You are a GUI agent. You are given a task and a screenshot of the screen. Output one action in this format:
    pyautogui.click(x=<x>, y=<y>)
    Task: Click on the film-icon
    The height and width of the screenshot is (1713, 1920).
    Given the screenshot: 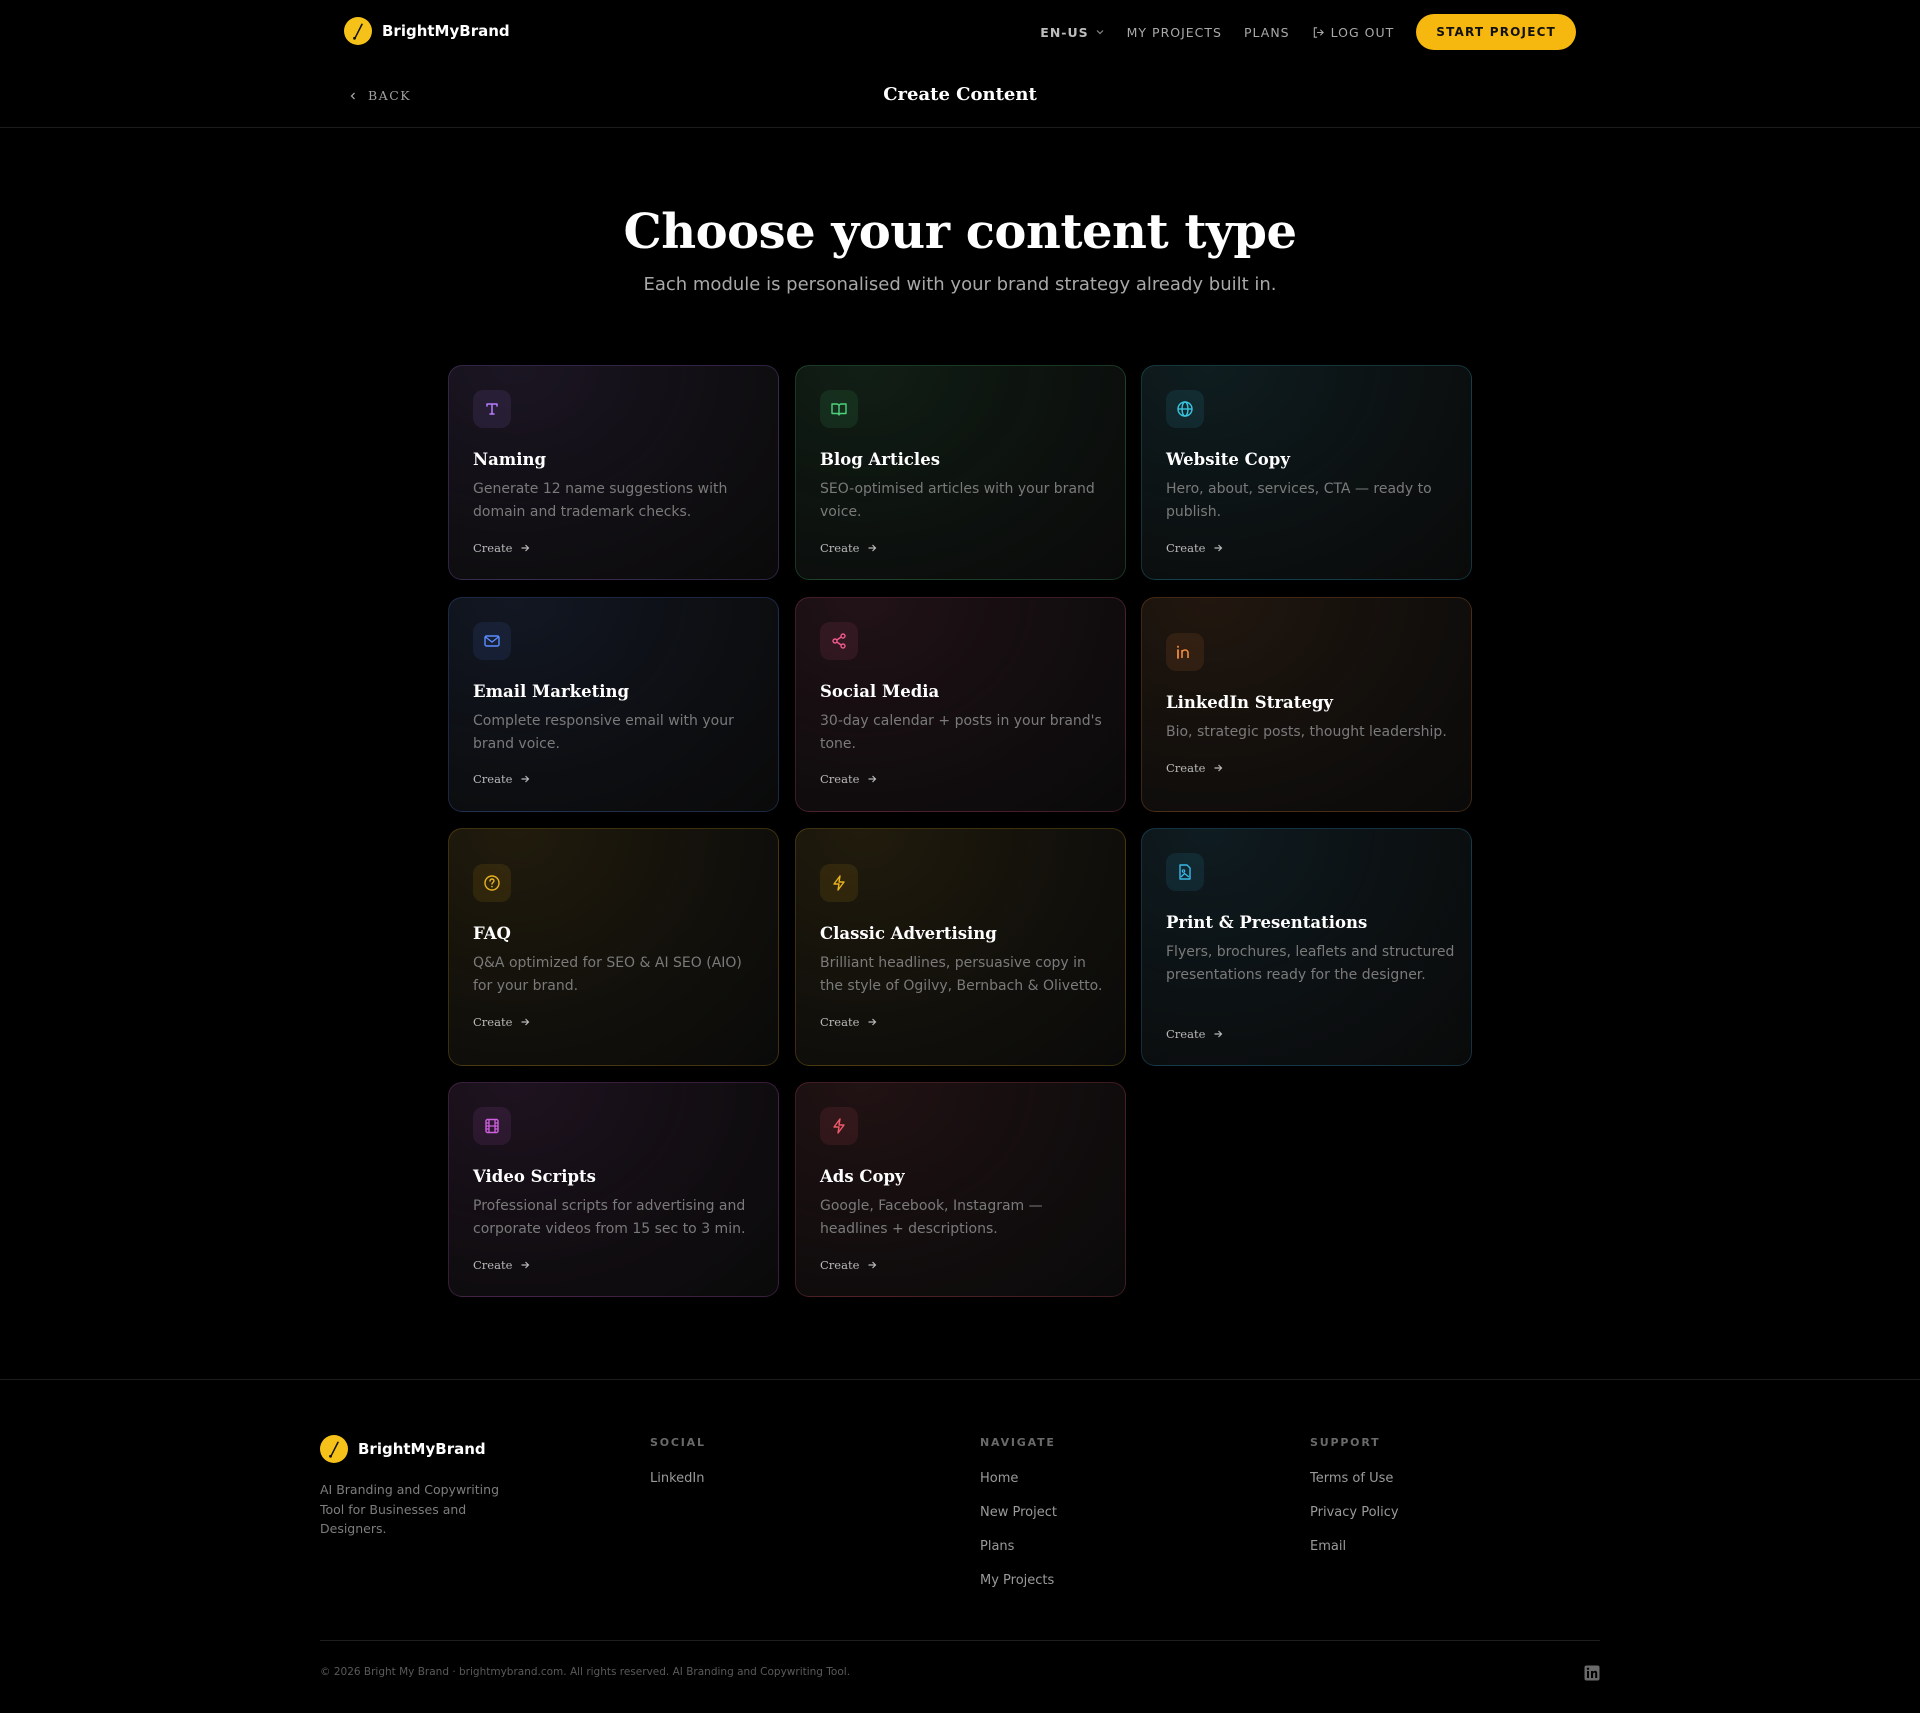 What is the action you would take?
    pyautogui.click(x=492, y=1126)
    